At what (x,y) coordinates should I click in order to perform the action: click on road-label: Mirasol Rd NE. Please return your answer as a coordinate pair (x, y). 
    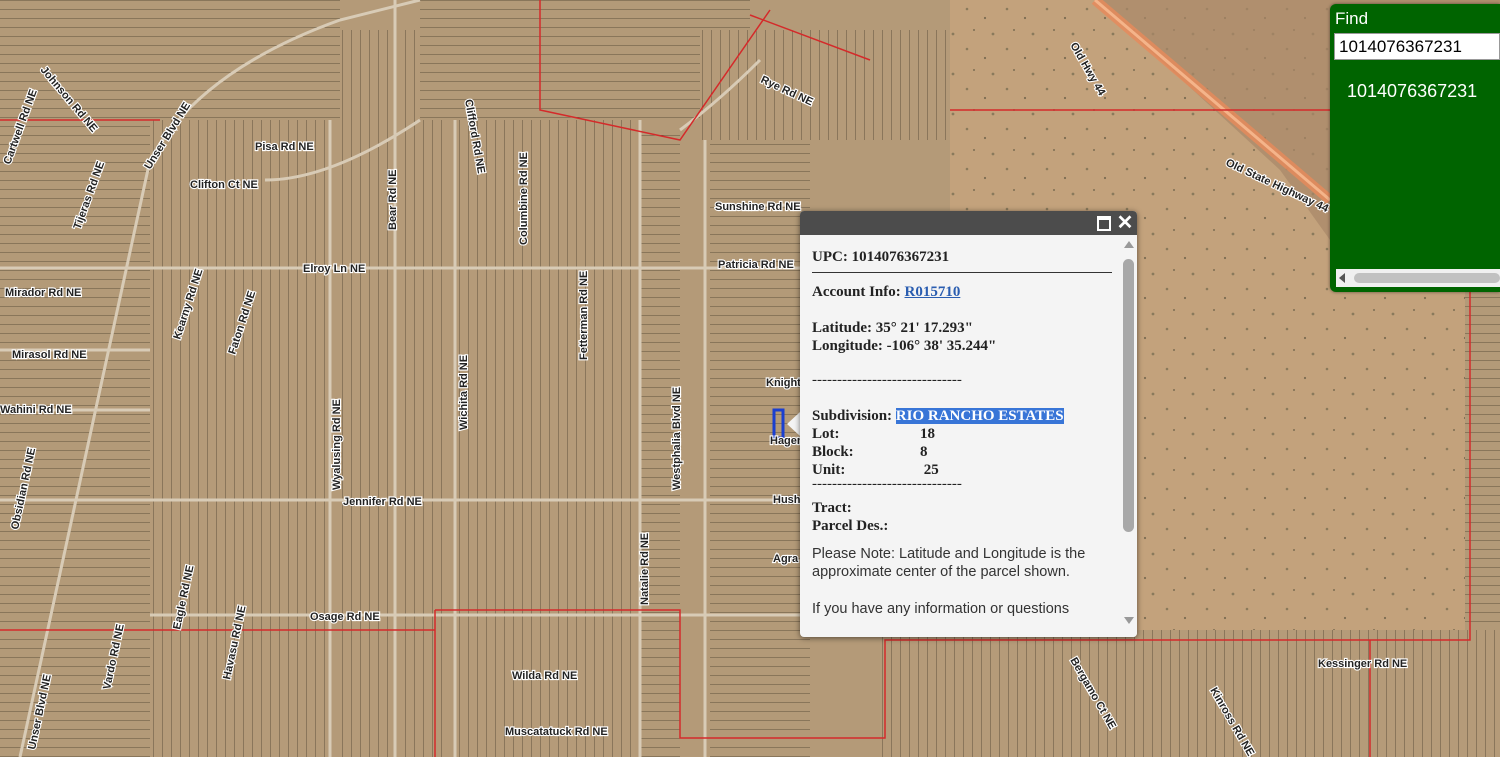
    Looking at the image, I should click on (49, 355).